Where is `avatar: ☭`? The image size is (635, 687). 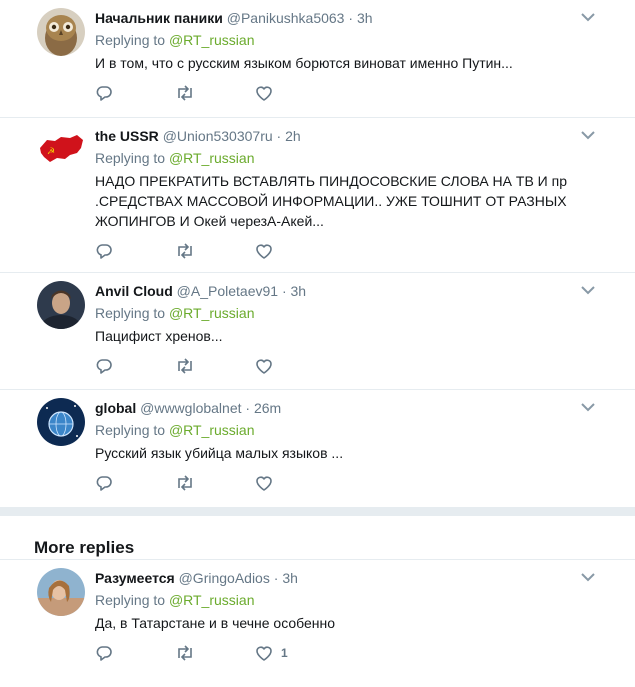
avatar: ☭ is located at coordinates (61, 150).